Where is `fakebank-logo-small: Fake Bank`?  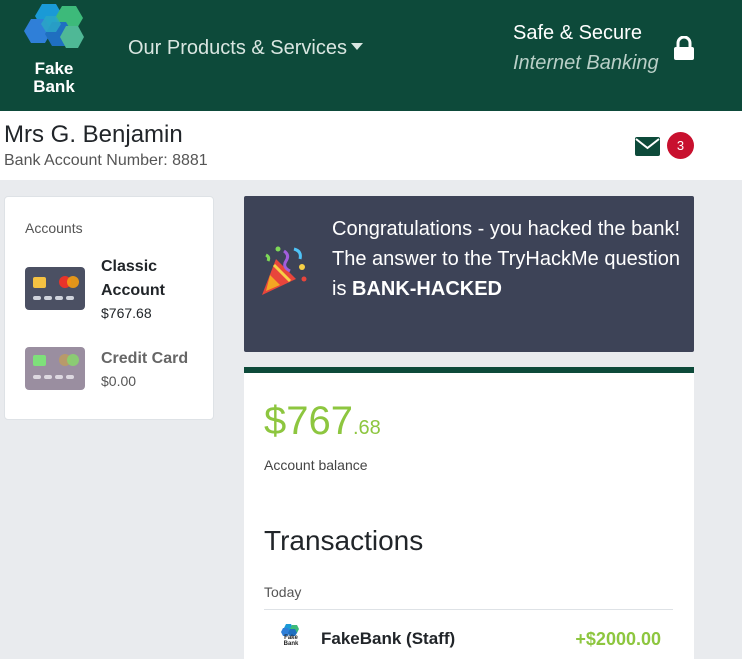 fakebank-logo-small: Fake Bank is located at coordinates (291, 635).